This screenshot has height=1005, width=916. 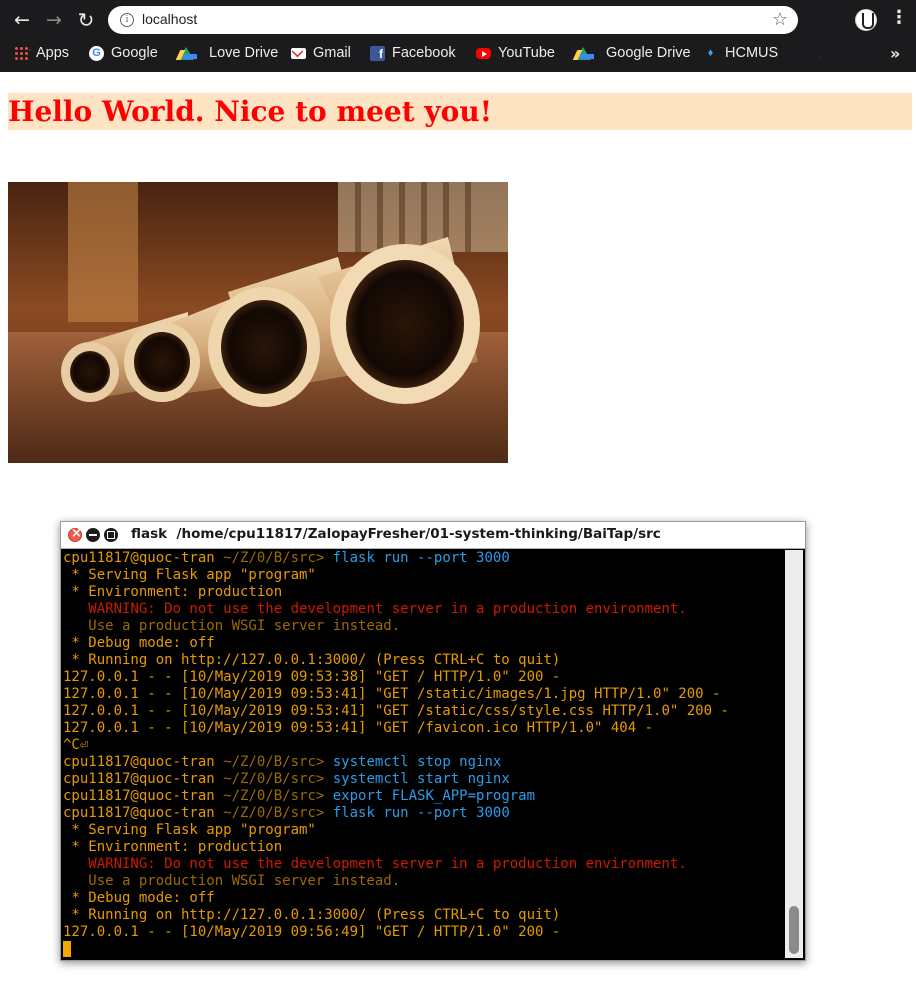 What do you see at coordinates (332, 53) in the screenshot?
I see `bookmark-label: Gmail` at bounding box center [332, 53].